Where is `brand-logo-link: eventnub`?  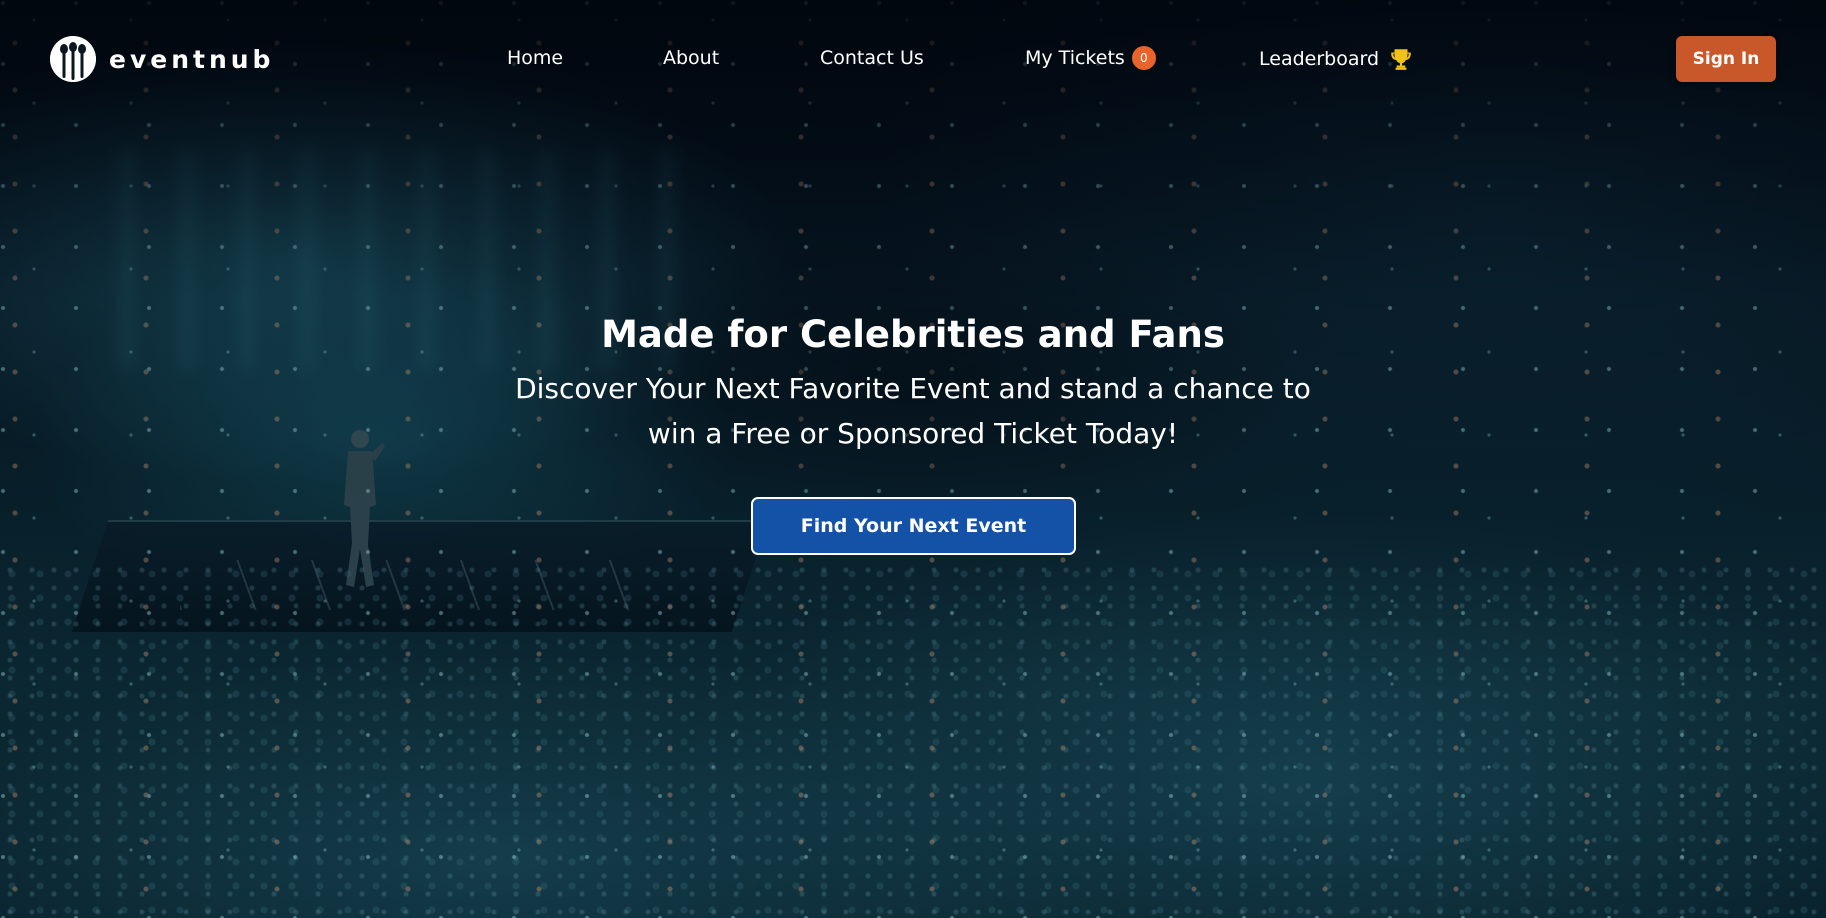 brand-logo-link: eventnub is located at coordinates (162, 59).